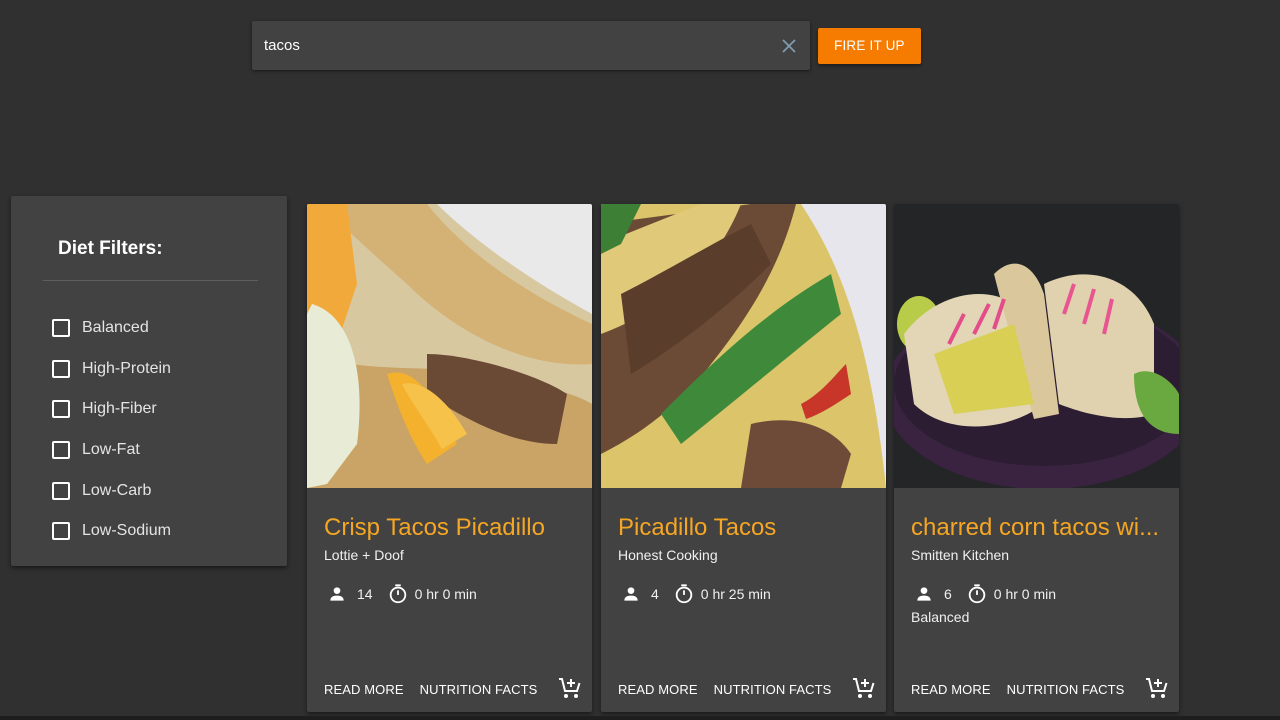  I want to click on filter-label: High-Protein, so click(126, 368).